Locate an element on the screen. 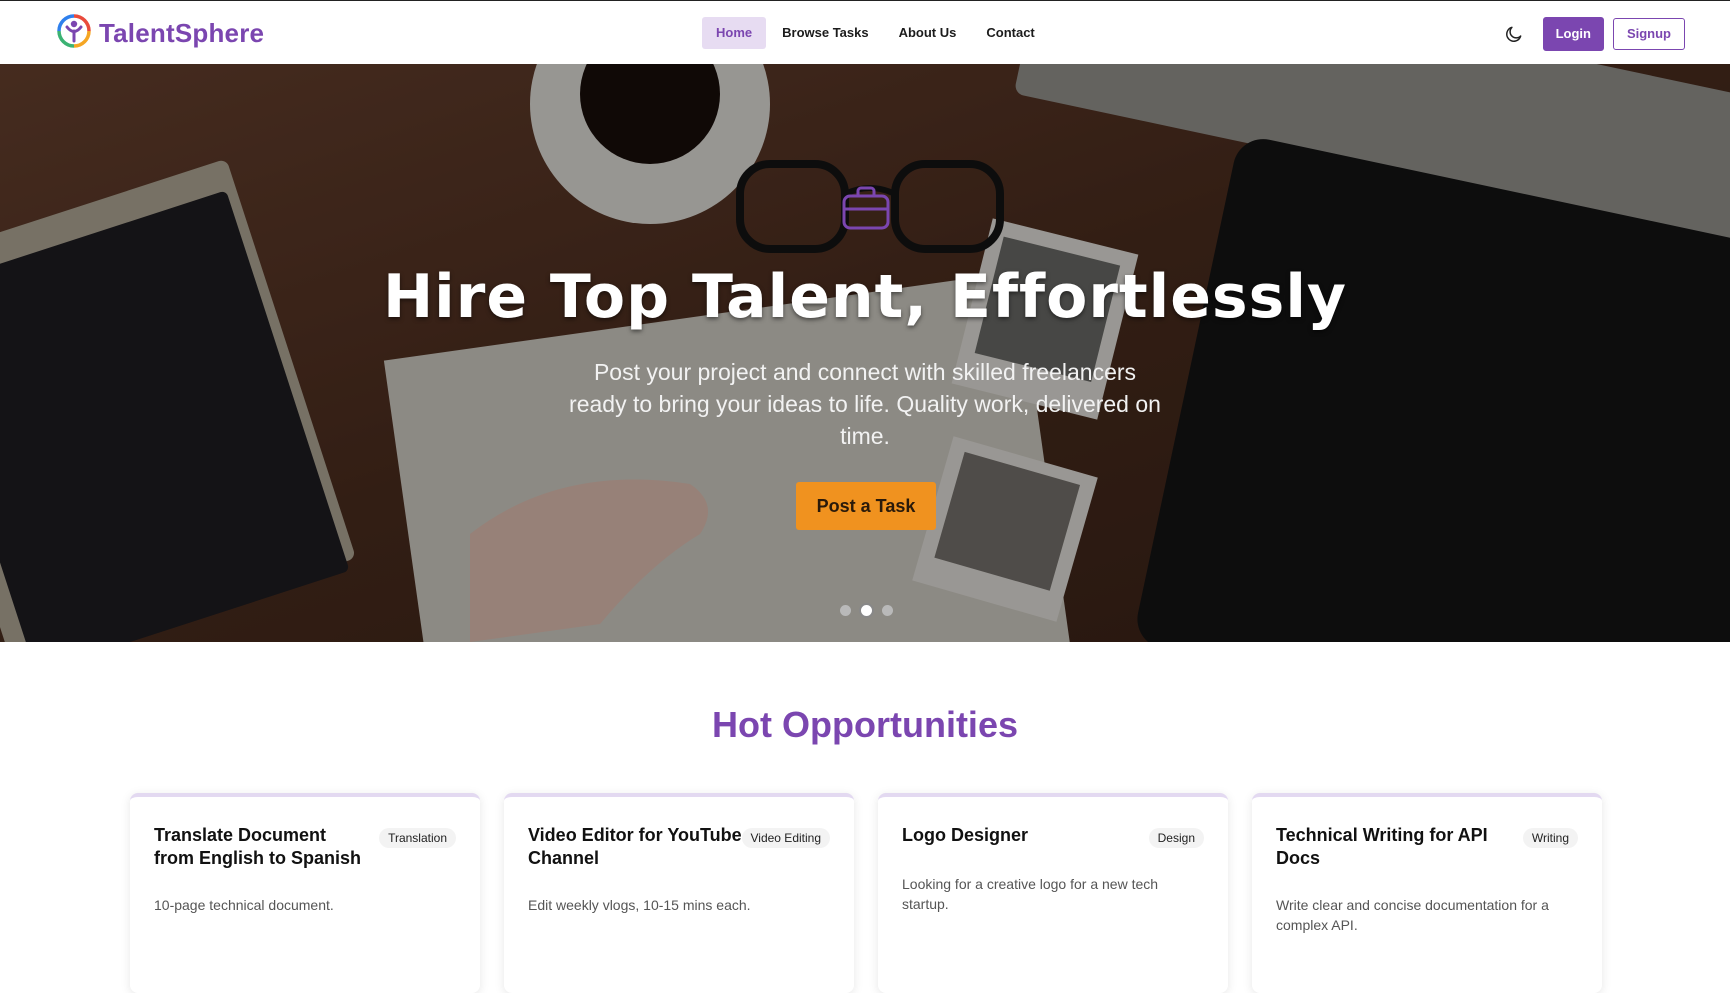 The width and height of the screenshot is (1730, 993). nav-actions: Login Signup is located at coordinates (1593, 34).